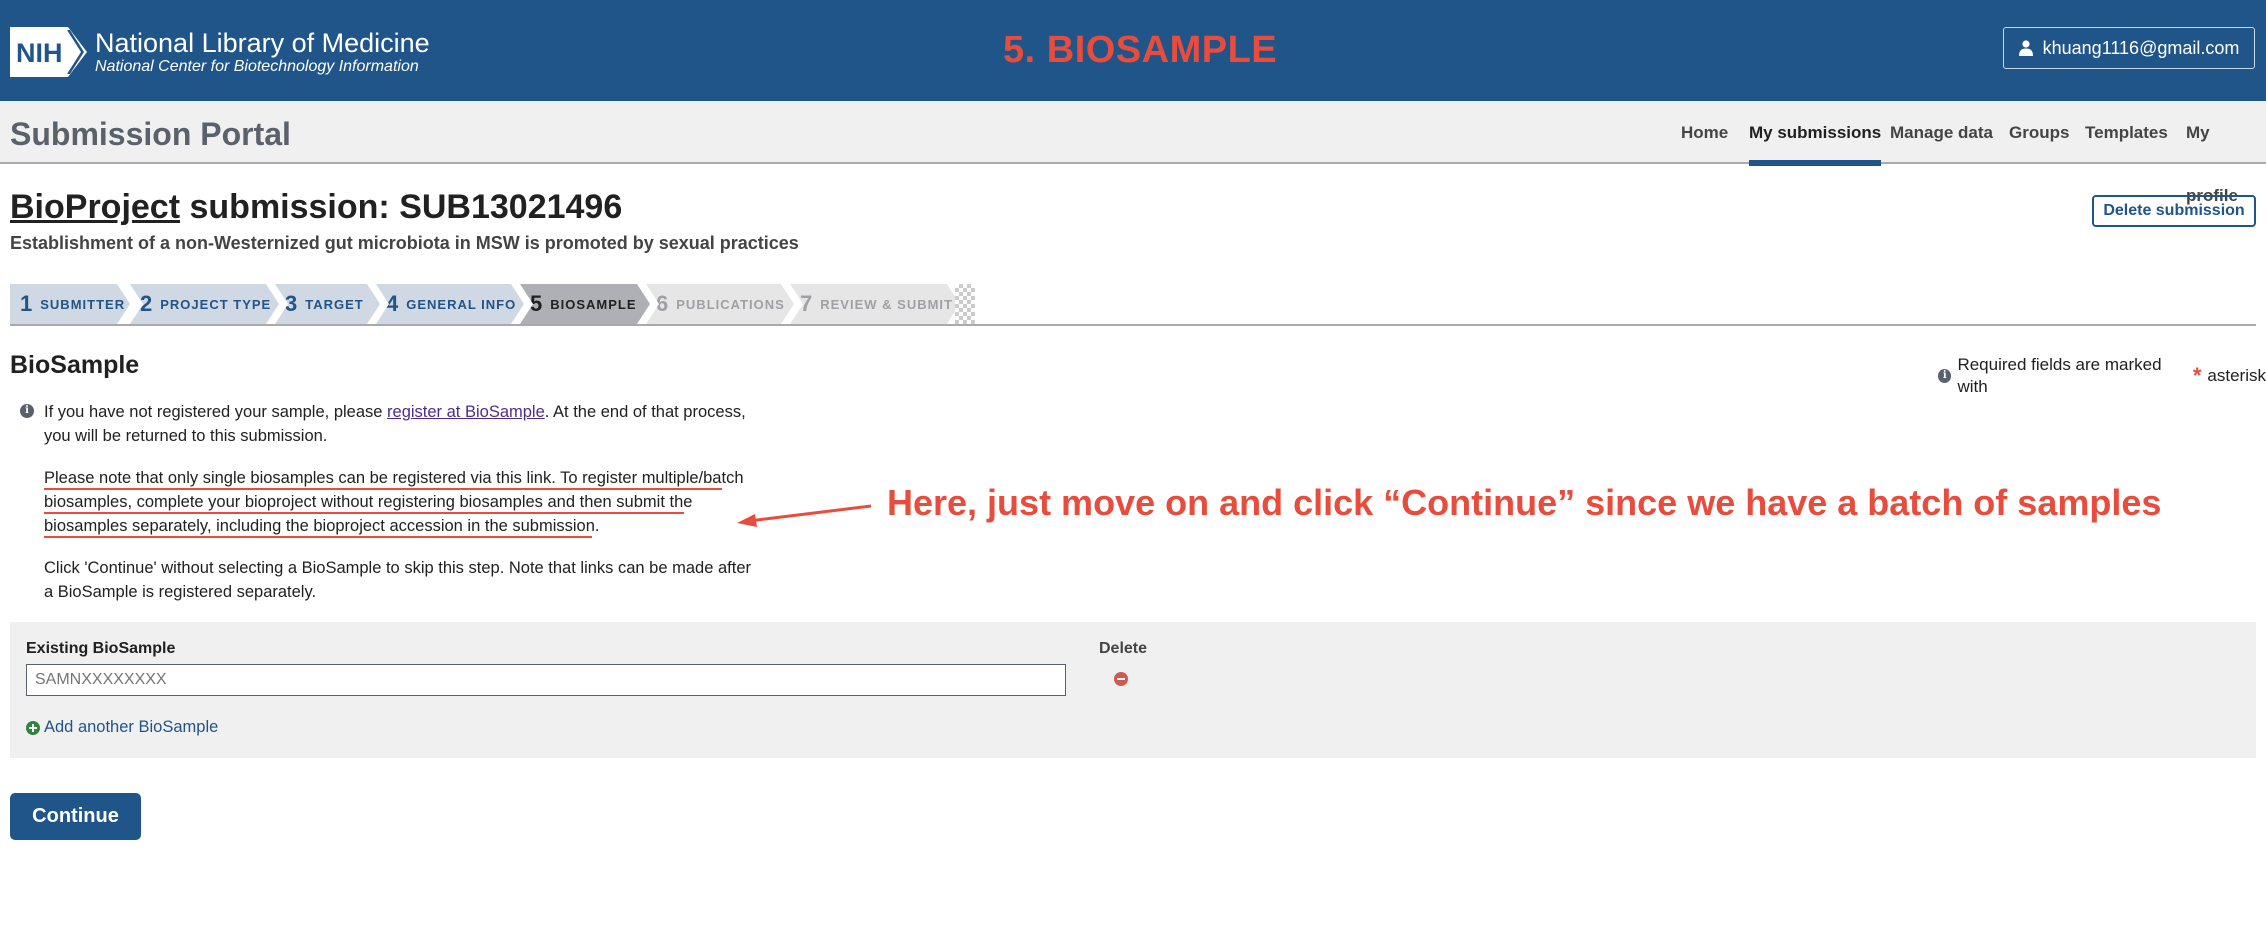 This screenshot has width=2266, height=944. What do you see at coordinates (1140, 50) in the screenshot?
I see `step-banner: 5. BIOSAMPLE` at bounding box center [1140, 50].